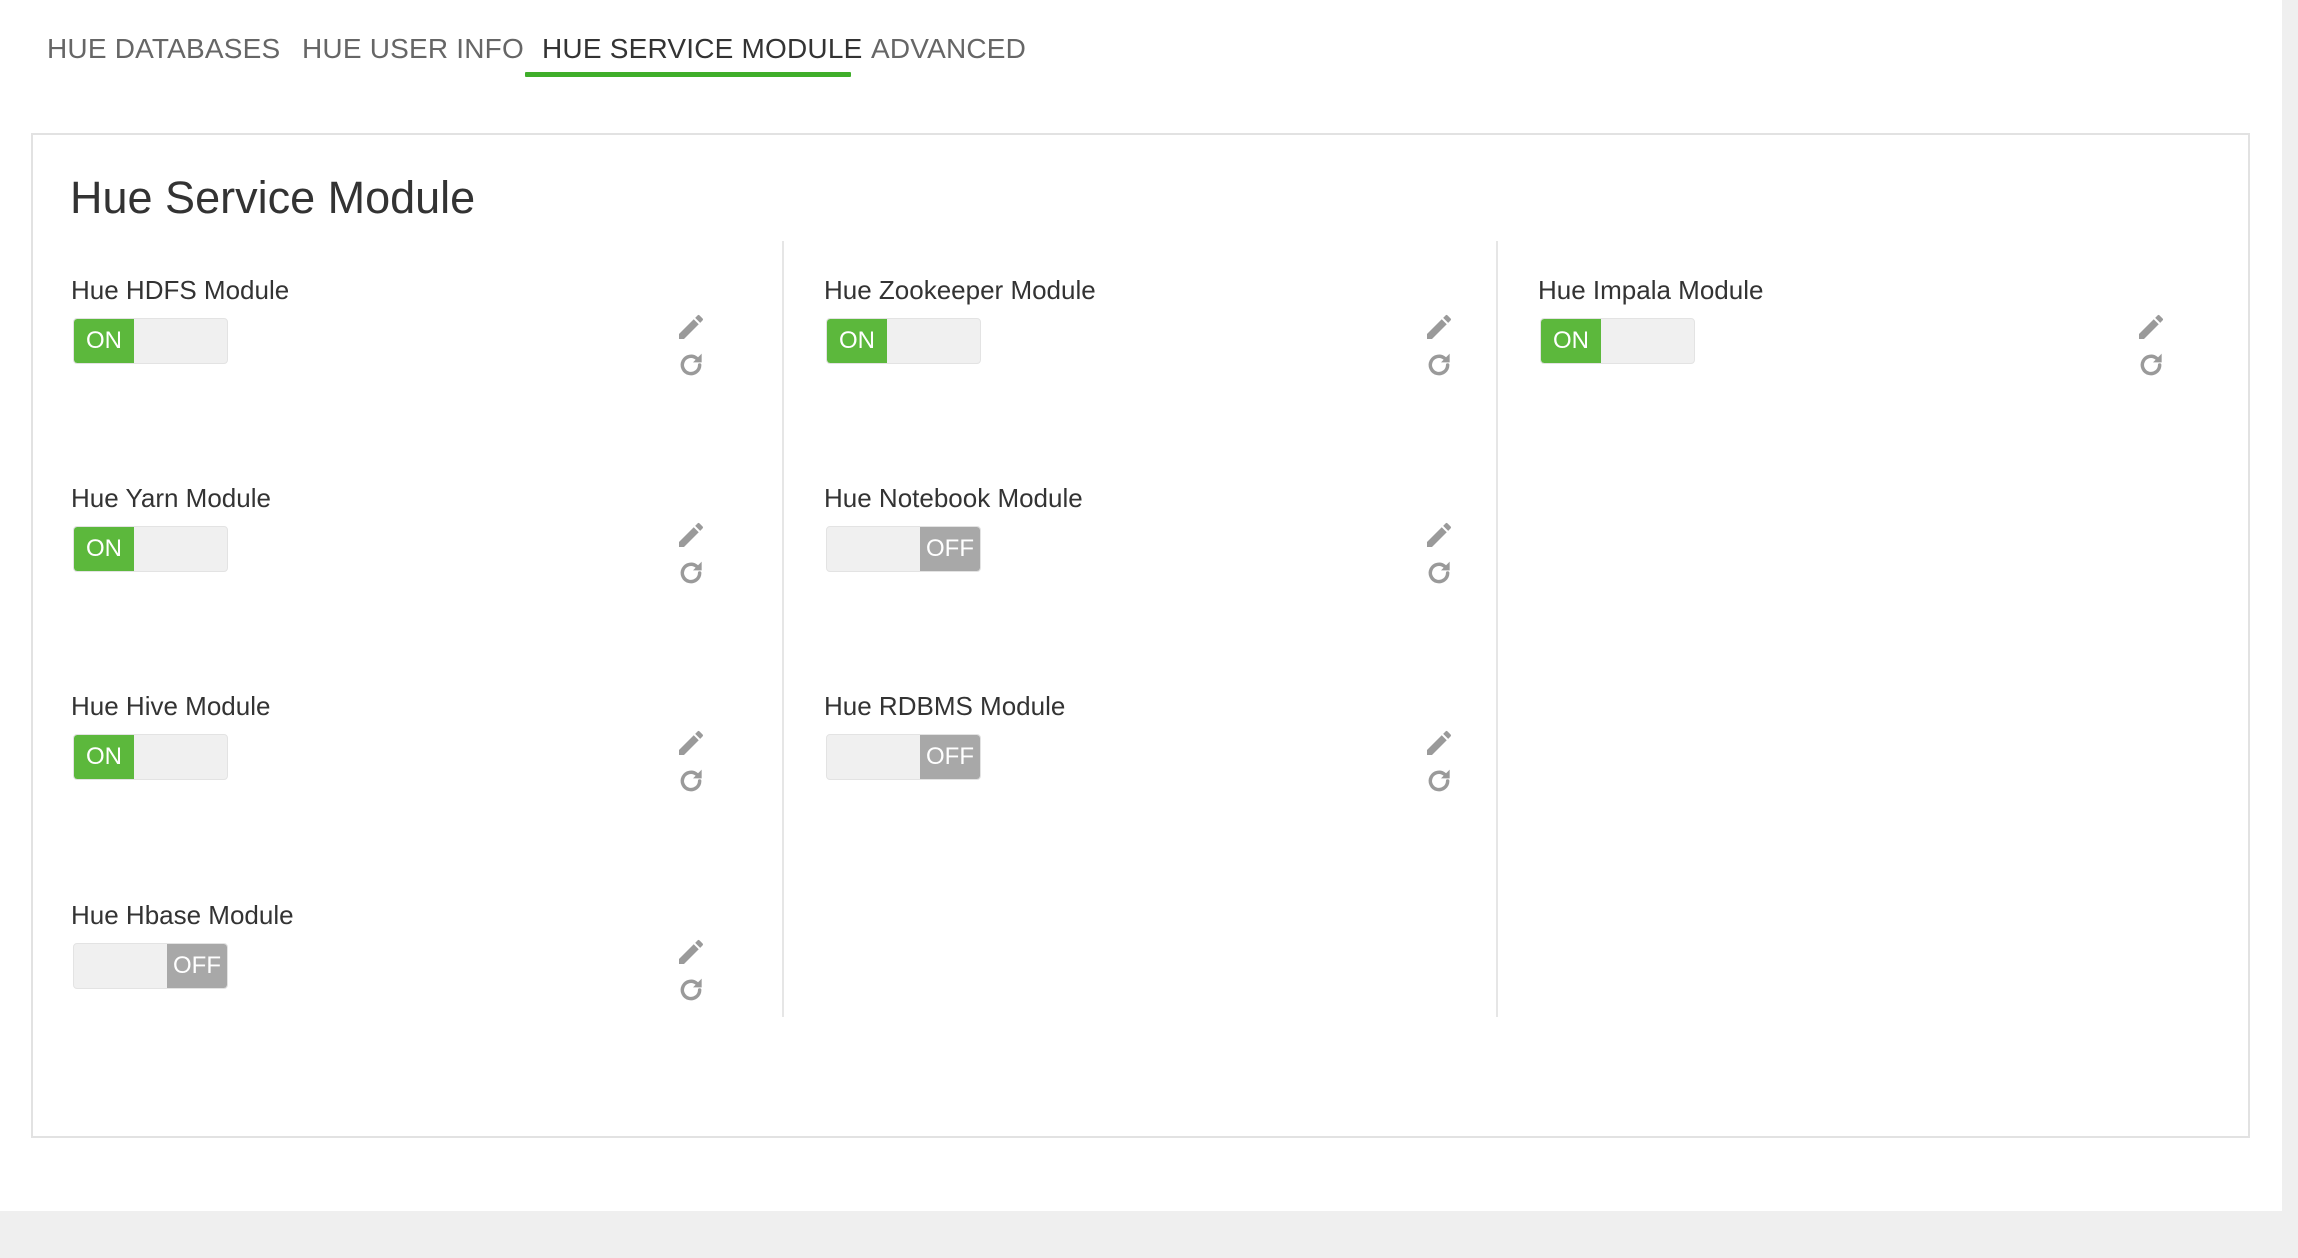  I want to click on hive-module-toggle: ON, so click(150, 757).